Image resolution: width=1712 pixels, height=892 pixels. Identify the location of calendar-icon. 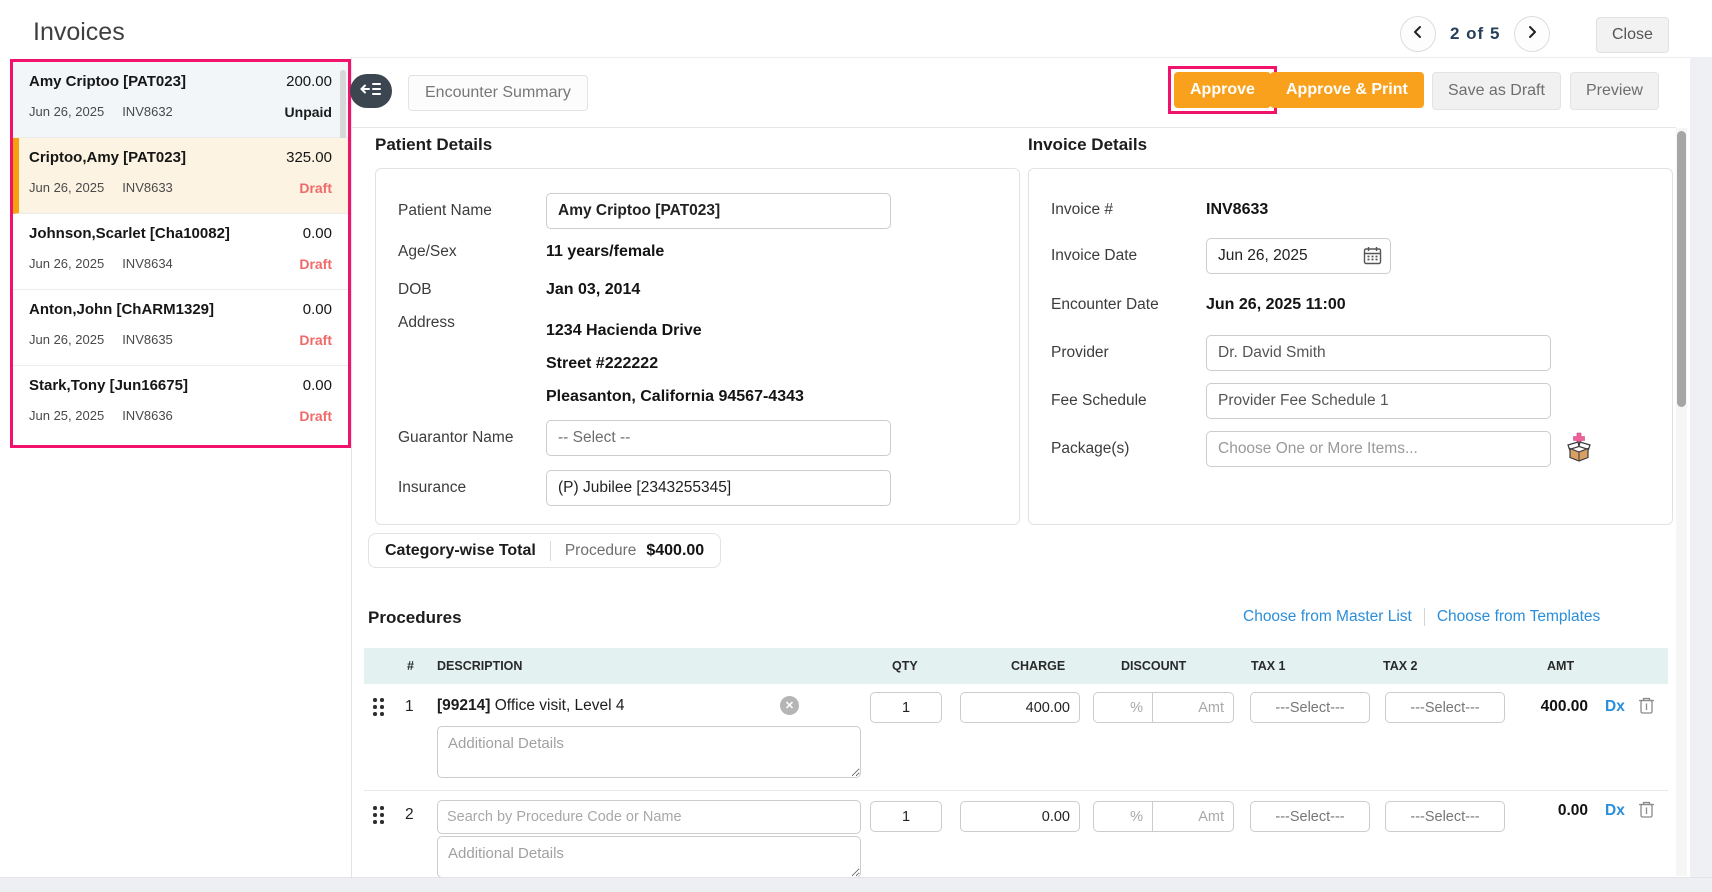
(1372, 258).